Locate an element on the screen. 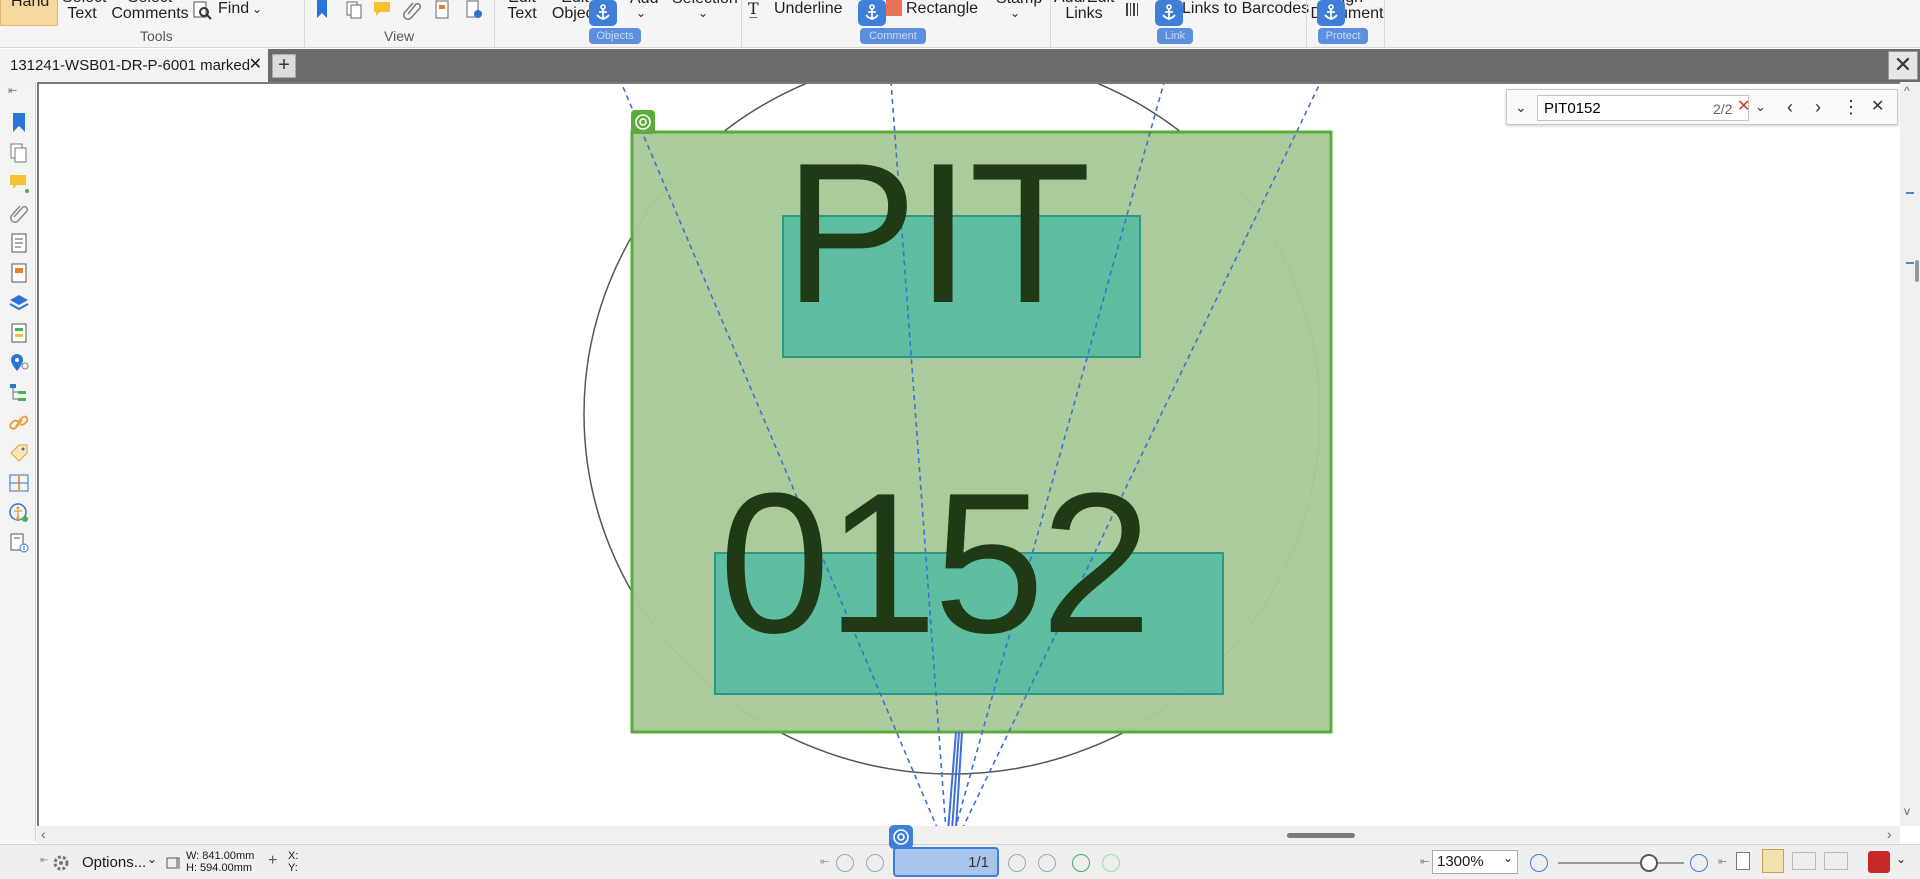 This screenshot has width=1920, height=879. zoom-slider-thumb is located at coordinates (1649, 863).